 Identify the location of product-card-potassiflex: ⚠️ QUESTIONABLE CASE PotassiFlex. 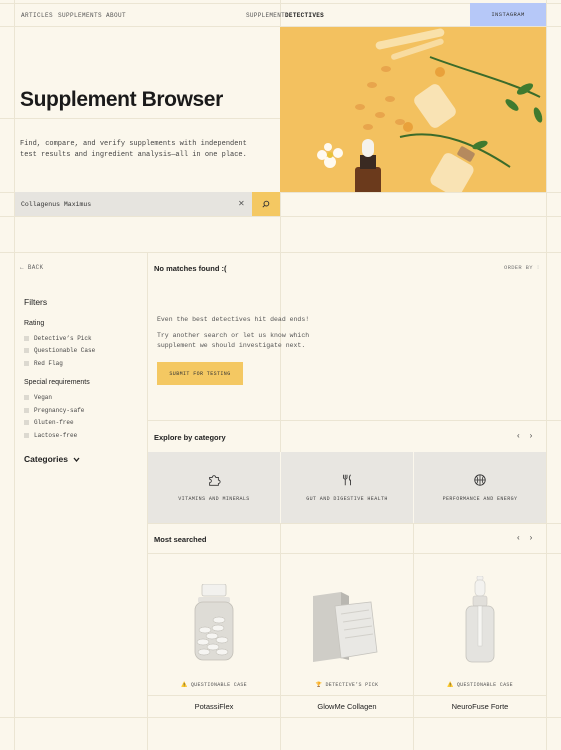
(214, 635).